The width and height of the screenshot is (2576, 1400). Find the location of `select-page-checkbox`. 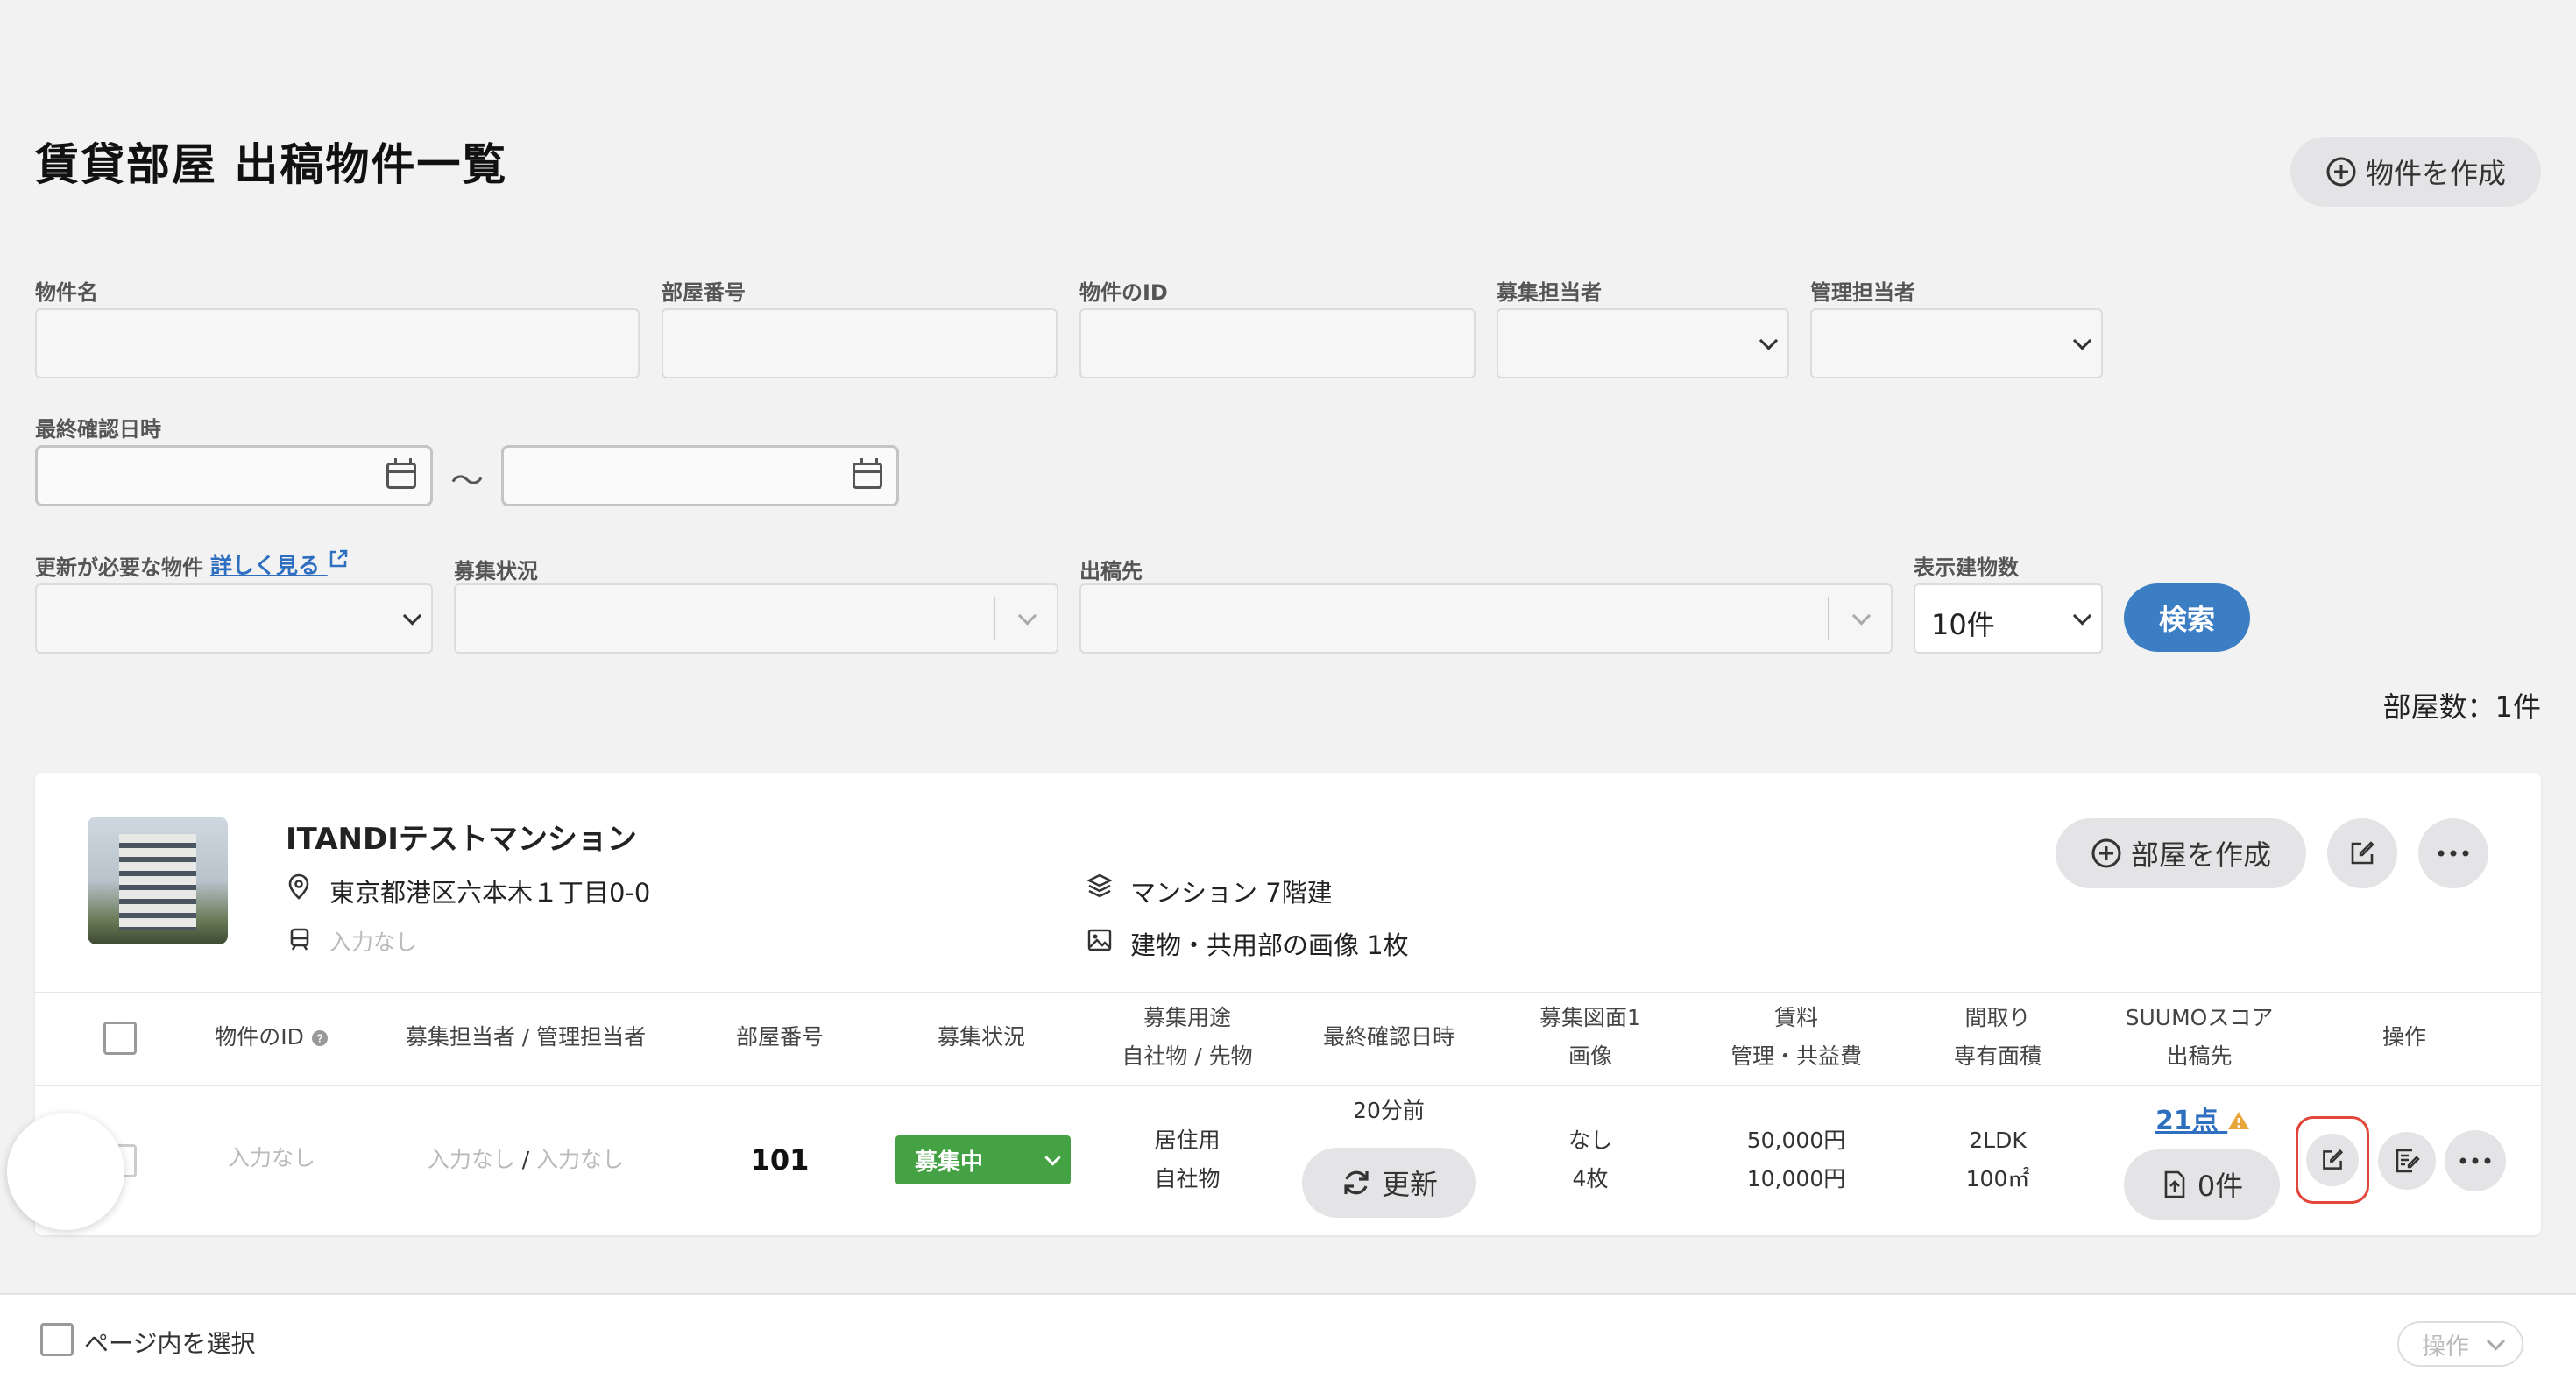

select-page-checkbox is located at coordinates (57, 1339).